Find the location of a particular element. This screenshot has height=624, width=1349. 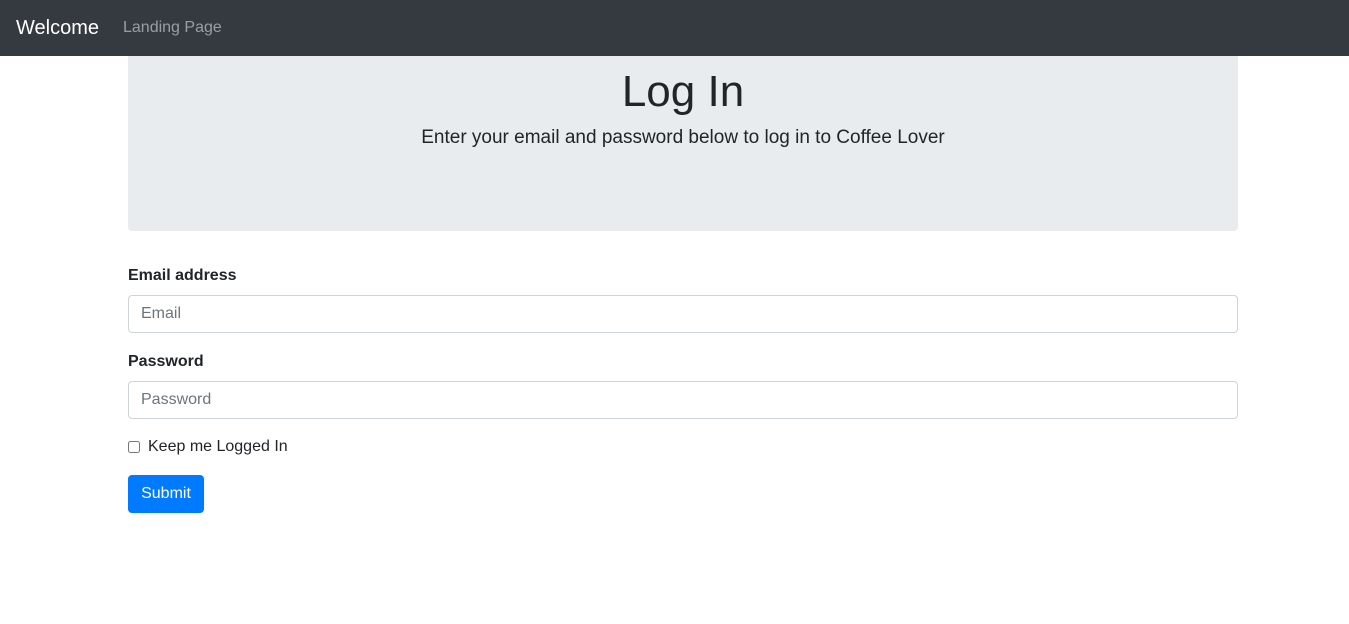

keep-logged-in-group: Keep me Logged In is located at coordinates (208, 447).